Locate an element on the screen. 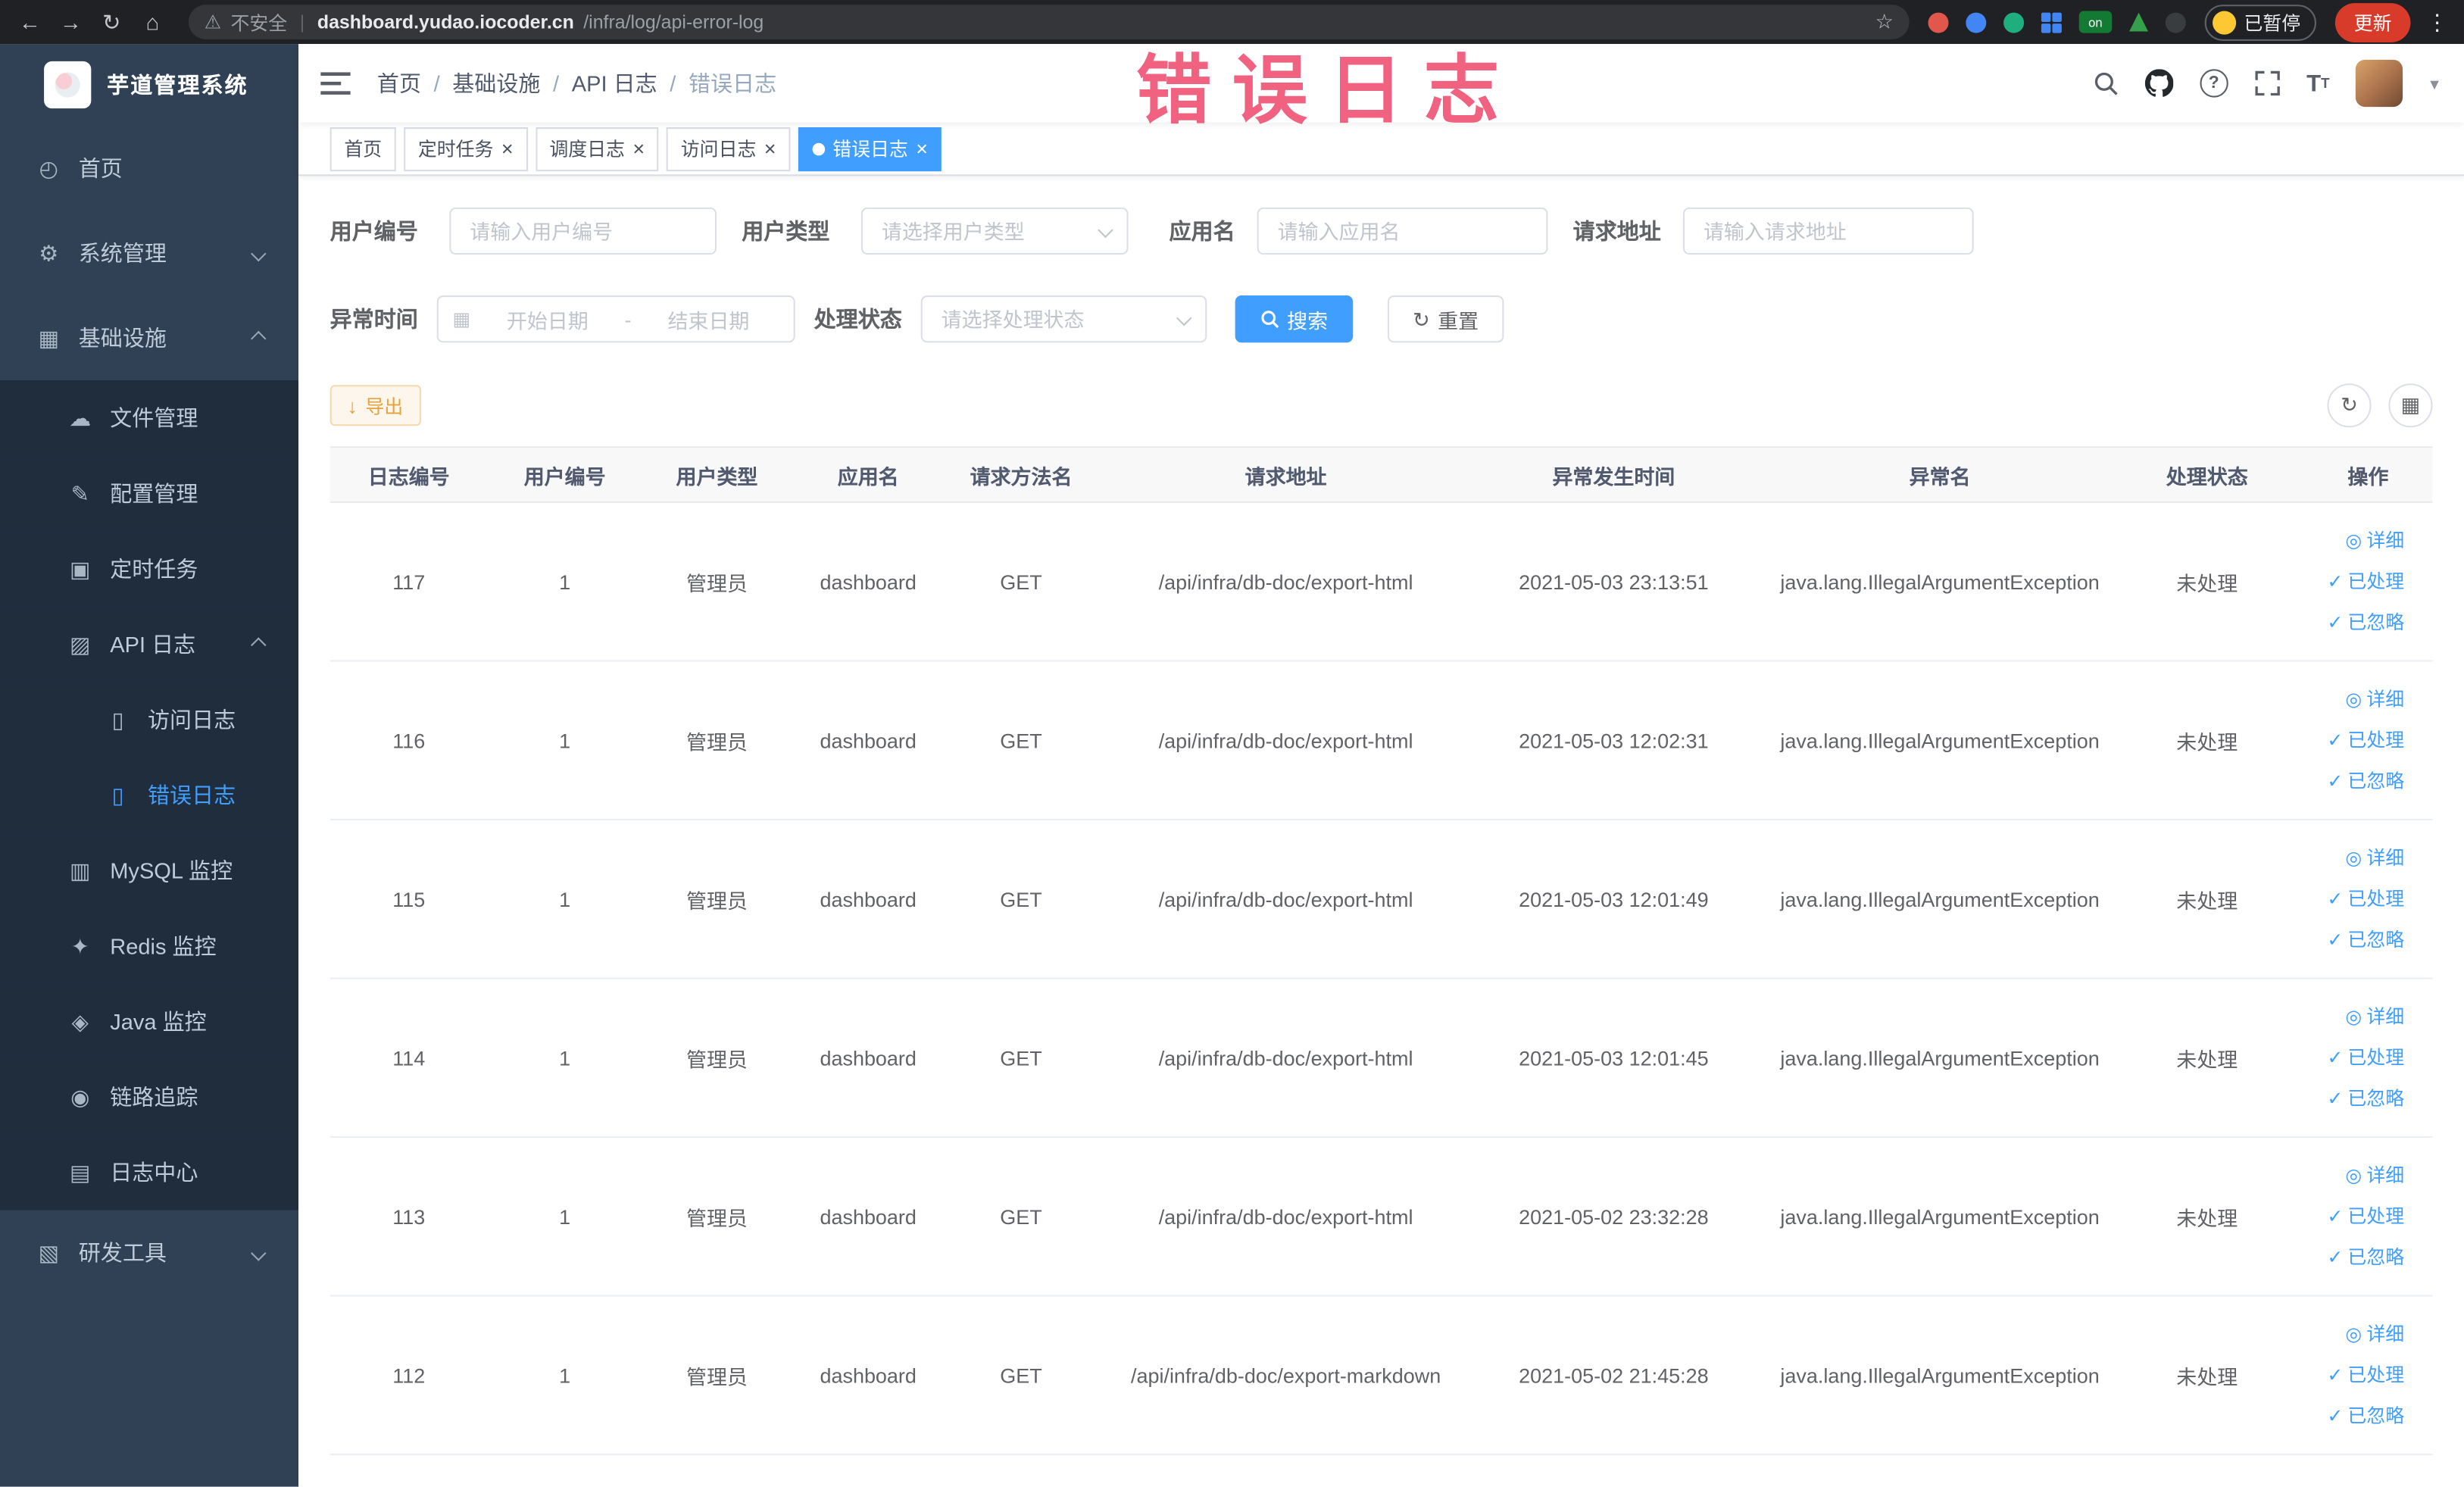 This screenshot has width=2464, height=1487. column-settings-button: ▦ is located at coordinates (2410, 405).